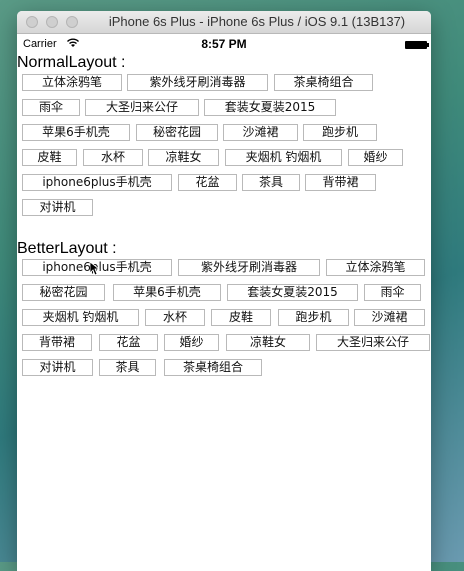 This screenshot has width=464, height=571. I want to click on normal-tag: 雨伞, so click(51, 107).